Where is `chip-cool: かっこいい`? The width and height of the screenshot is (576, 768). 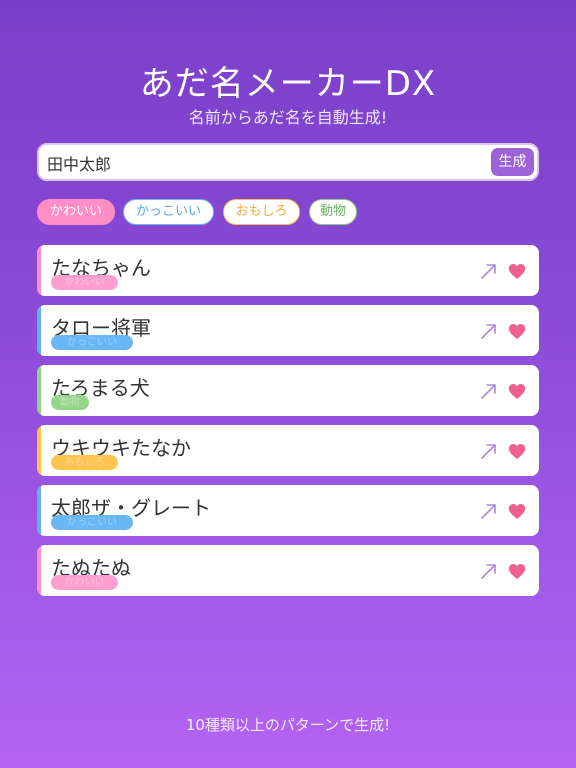 chip-cool: かっこいい is located at coordinates (168, 212).